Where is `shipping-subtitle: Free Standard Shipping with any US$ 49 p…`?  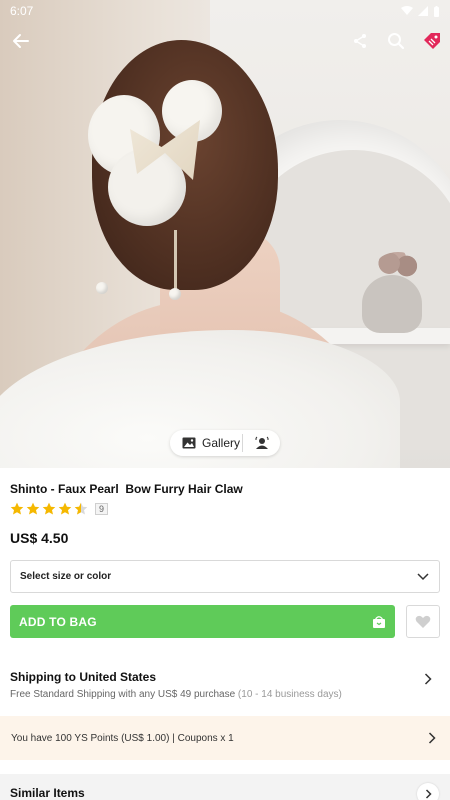
shipping-subtitle: Free Standard Shipping with any US$ 49 p… is located at coordinates (176, 694).